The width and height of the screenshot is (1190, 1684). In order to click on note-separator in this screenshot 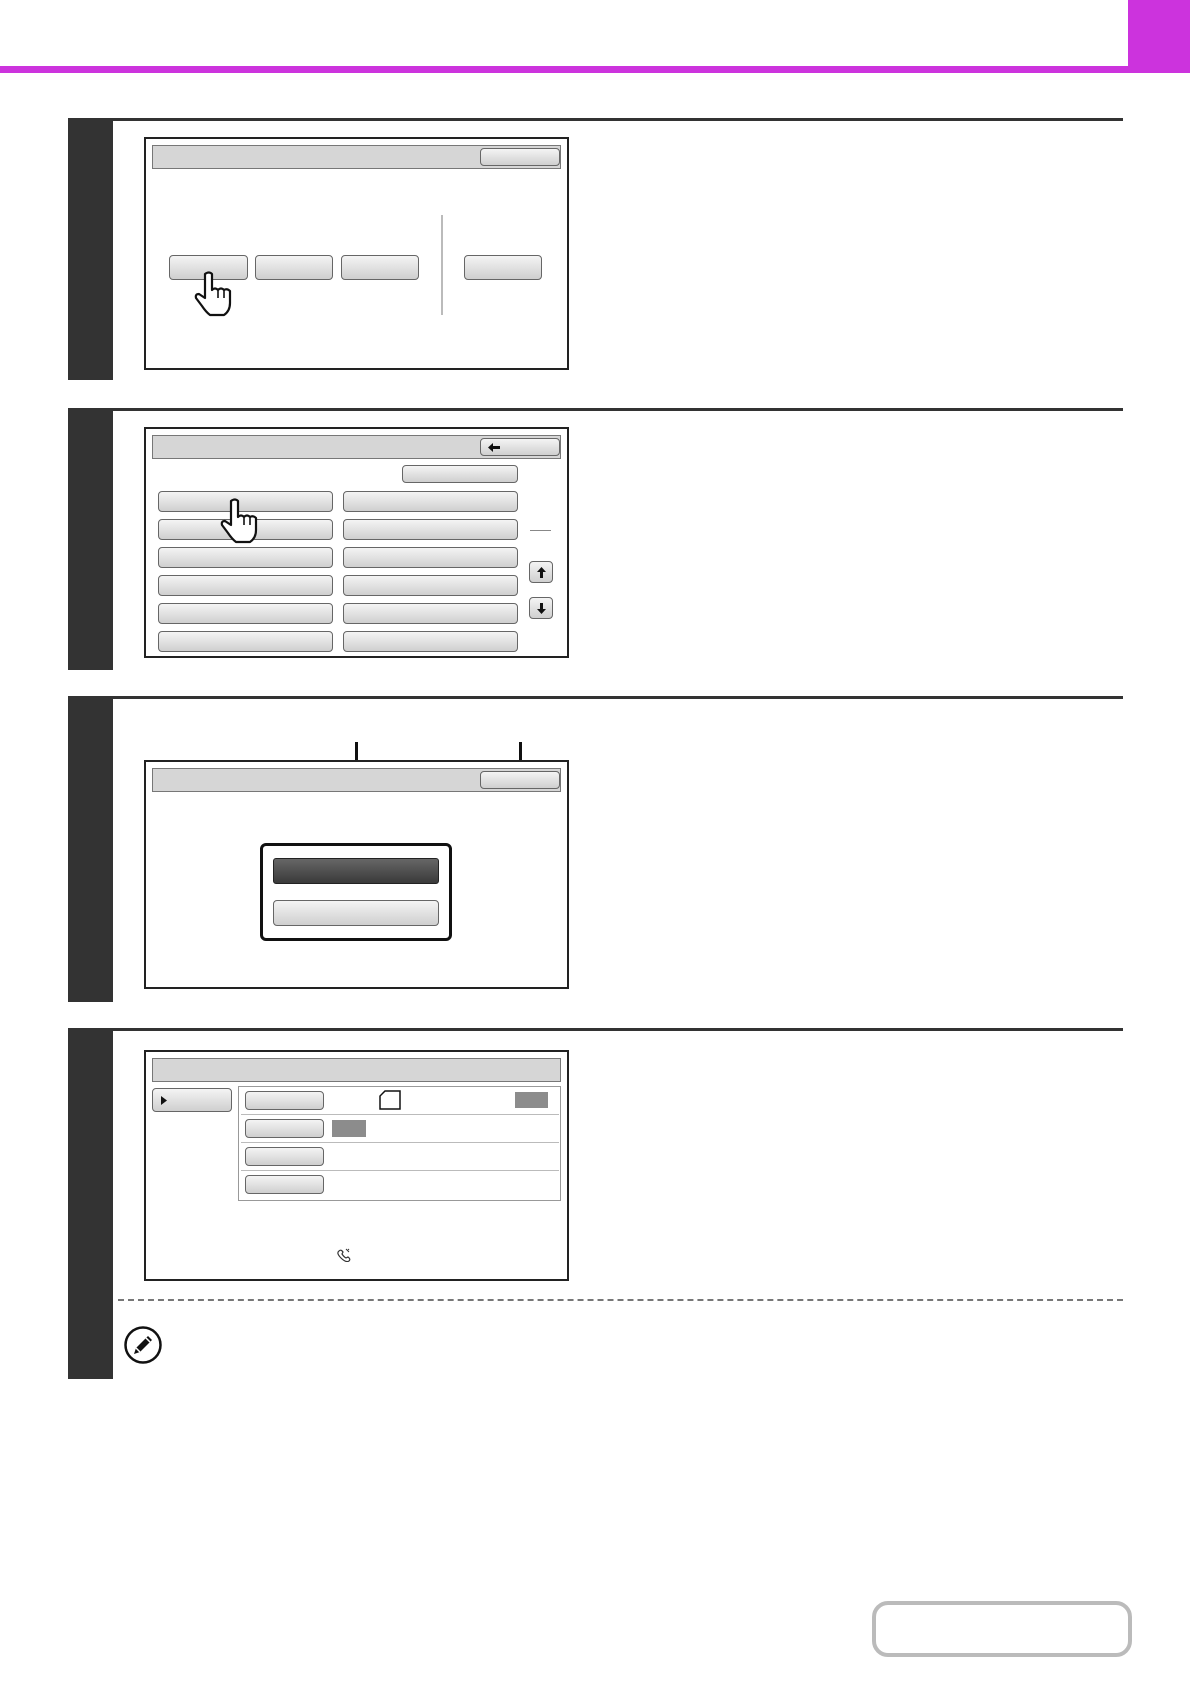, I will do `click(620, 1300)`.